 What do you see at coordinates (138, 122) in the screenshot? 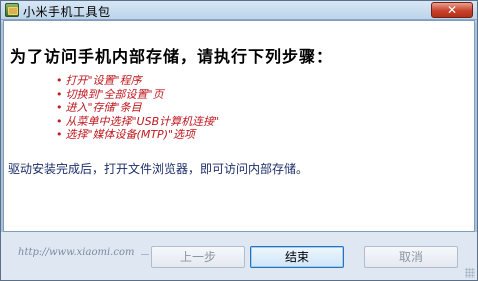
I see `step-item: 从菜单中选择"USB计算机连接"` at bounding box center [138, 122].